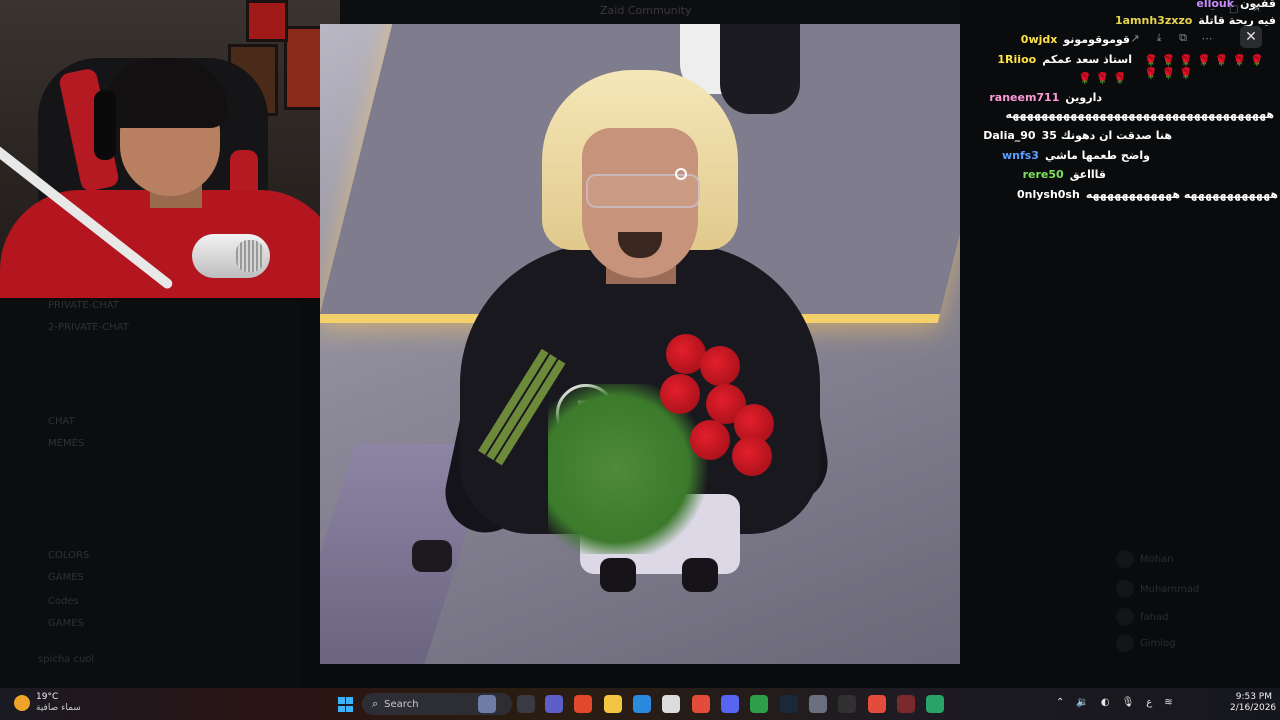 The height and width of the screenshot is (720, 1280). Describe the element at coordinates (1153, 20) in the screenshot. I see `chat-username: 1amnh3zxzo` at that location.